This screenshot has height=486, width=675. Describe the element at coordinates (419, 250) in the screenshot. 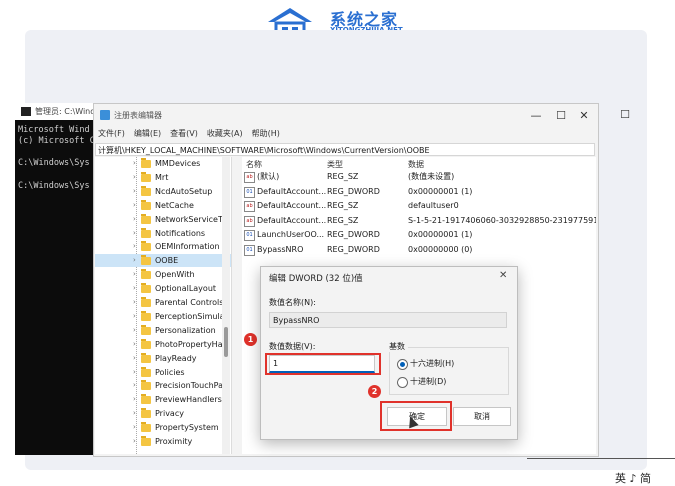

I see `value-row: 01 BypassNRO REG_DWORD 0x00000000 (0)` at that location.